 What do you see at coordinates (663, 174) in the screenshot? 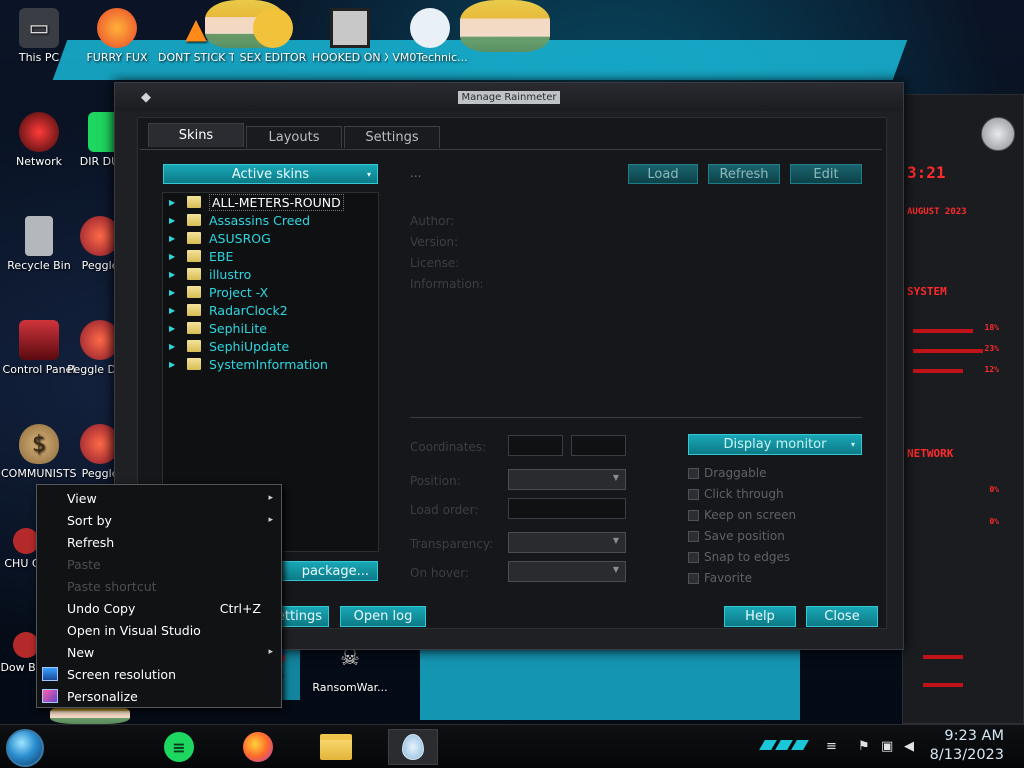
I see `load-button: Load` at bounding box center [663, 174].